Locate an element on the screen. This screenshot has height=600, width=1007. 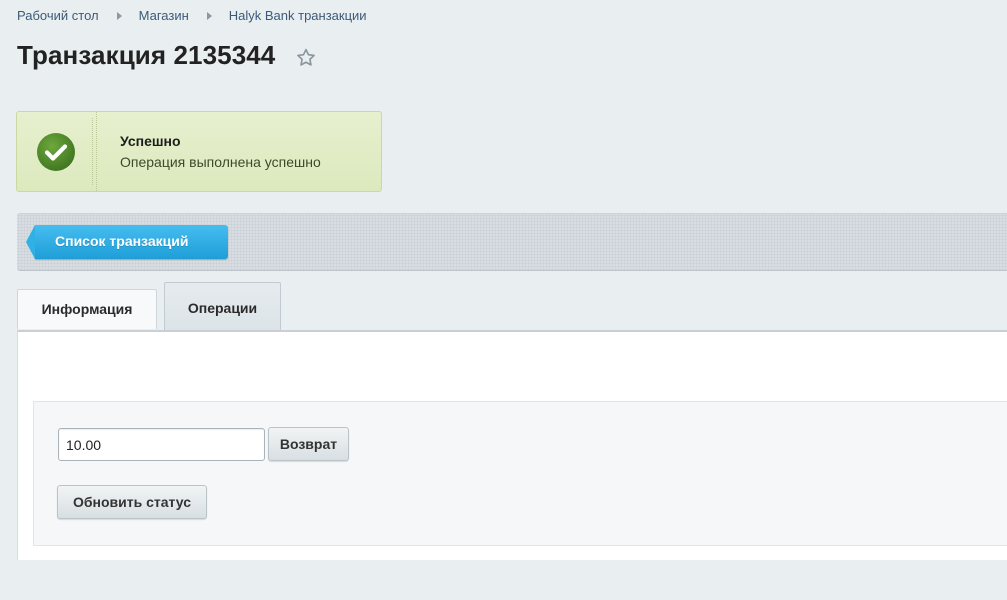
tab-information: Информация is located at coordinates (87, 309).